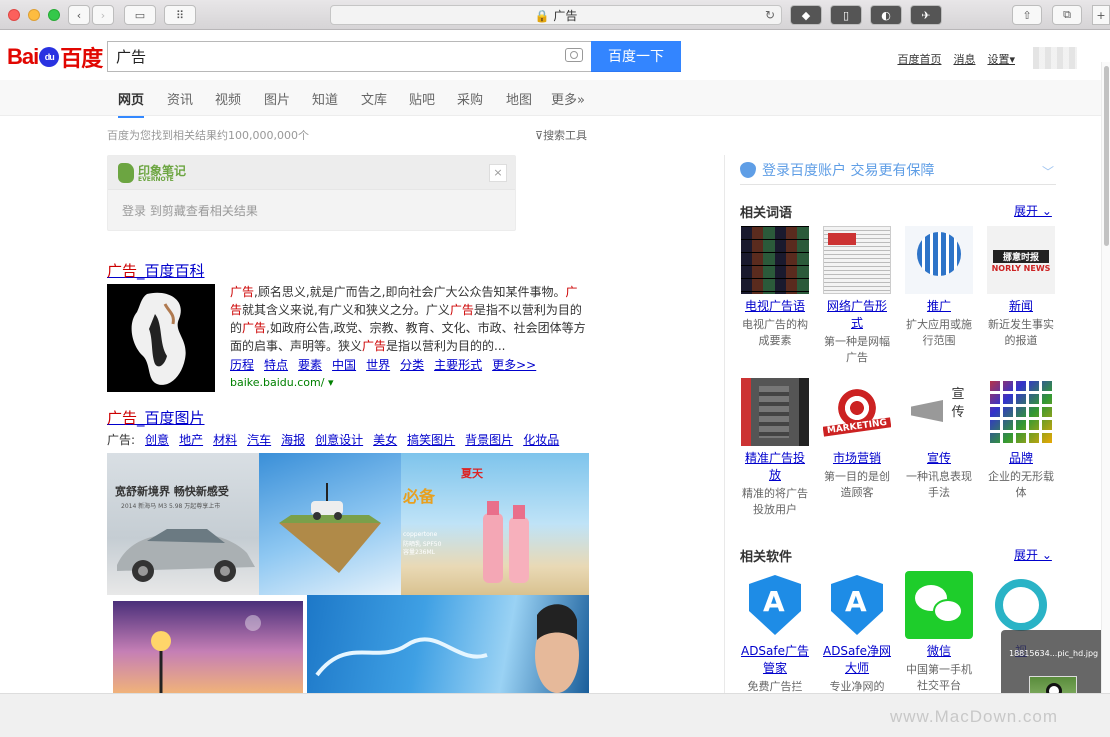 Image resolution: width=1110 pixels, height=737 pixels. I want to click on related-word-card: 品牌 企业的无形载体, so click(1021, 439).